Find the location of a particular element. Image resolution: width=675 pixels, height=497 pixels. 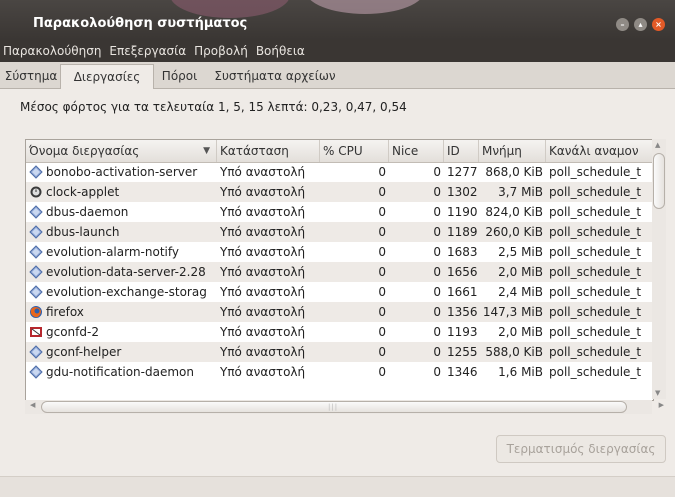

cell-name: clock-applet is located at coordinates (83, 192).